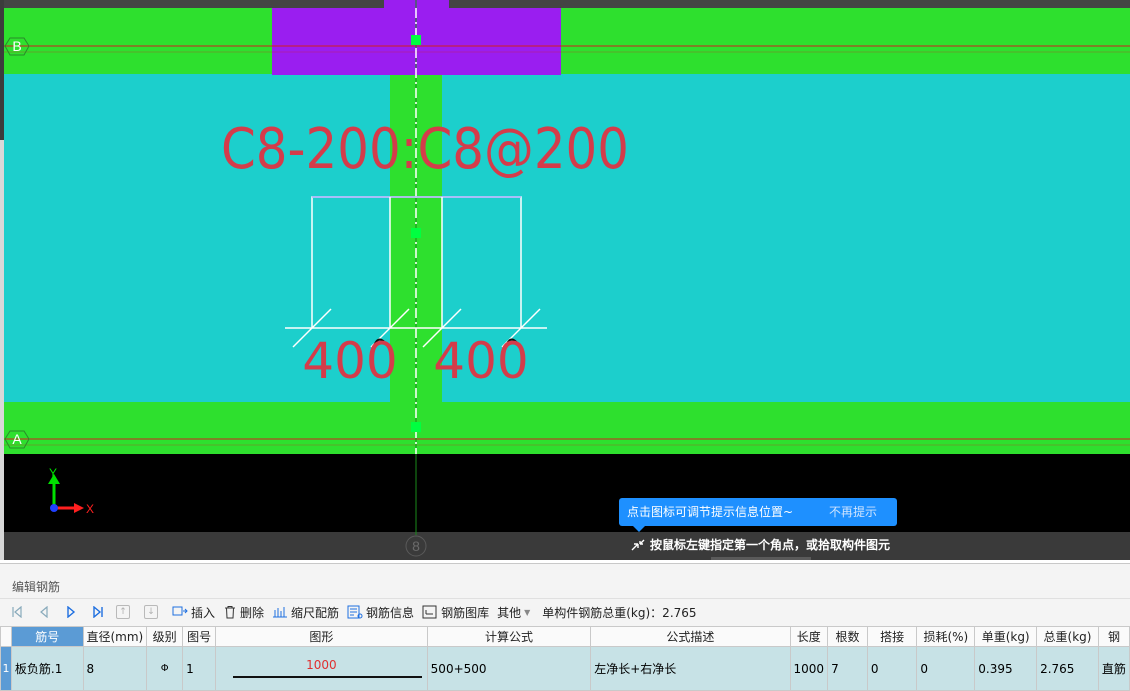 This screenshot has width=1130, height=691. Describe the element at coordinates (115, 636) in the screenshot. I see `col-header: 直径(mm)` at that location.